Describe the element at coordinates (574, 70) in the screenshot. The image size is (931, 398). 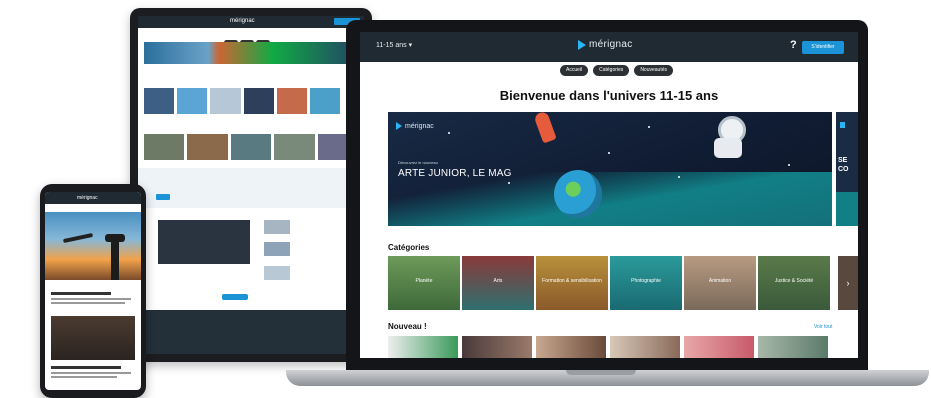
I see `tab-accueil: Accueil` at that location.